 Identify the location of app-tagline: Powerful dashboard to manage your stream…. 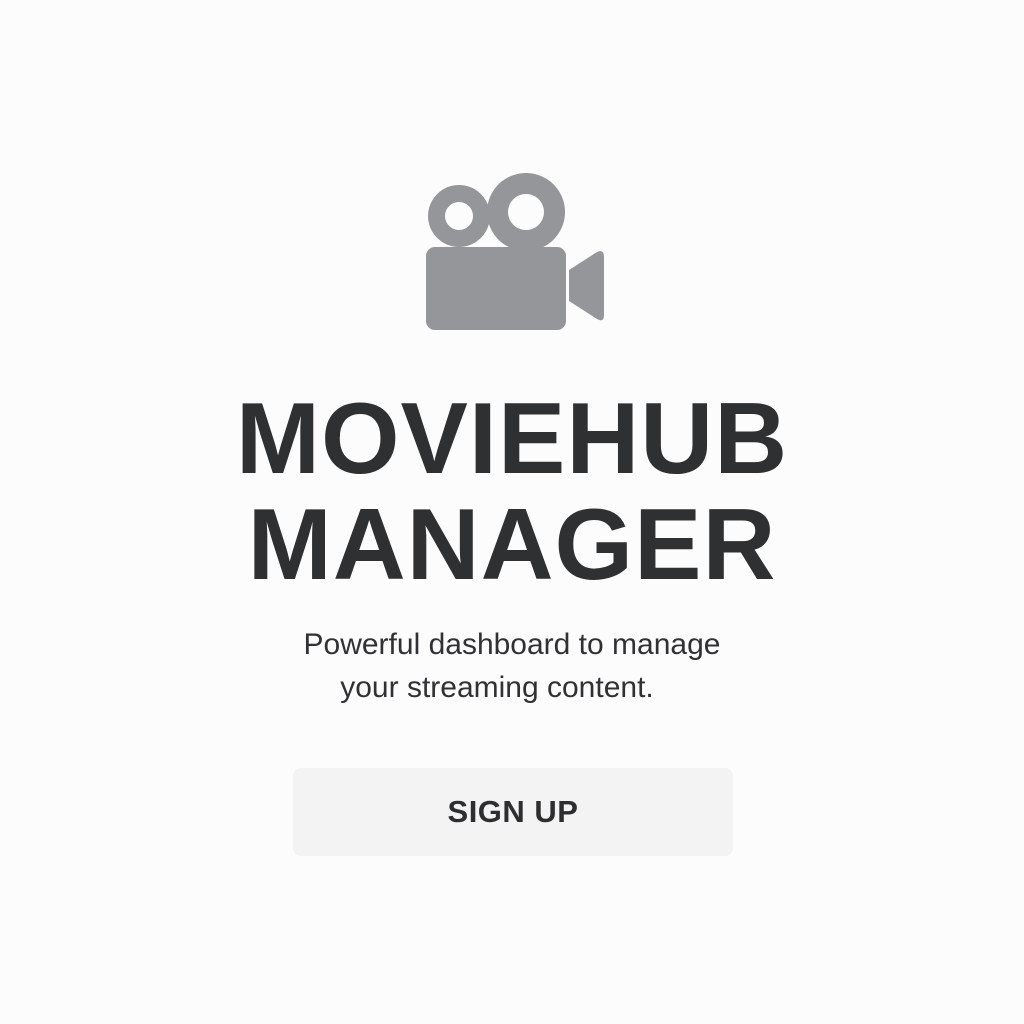
(512, 666).